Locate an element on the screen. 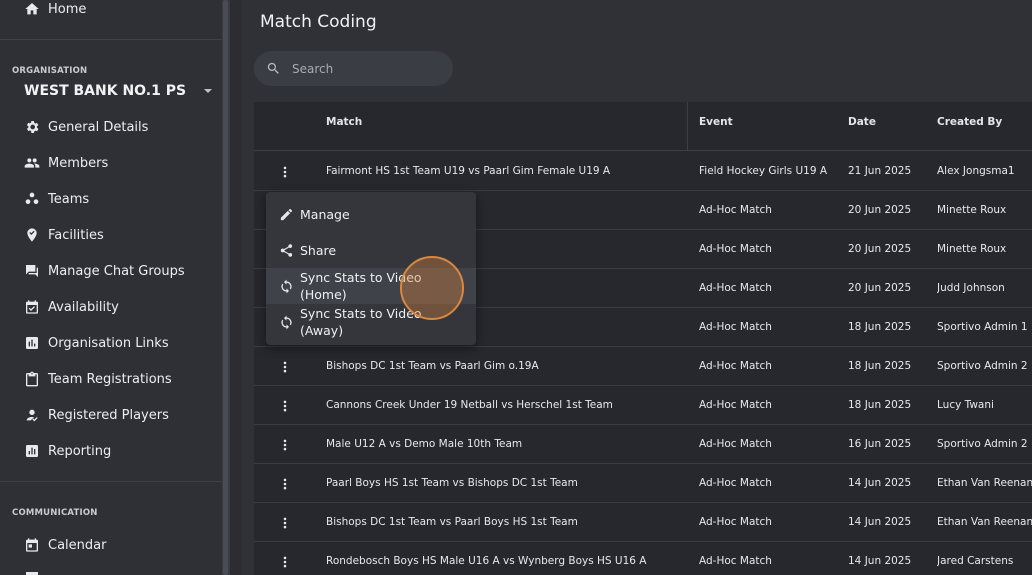  sidebar-item-label: General Details is located at coordinates (98, 127).